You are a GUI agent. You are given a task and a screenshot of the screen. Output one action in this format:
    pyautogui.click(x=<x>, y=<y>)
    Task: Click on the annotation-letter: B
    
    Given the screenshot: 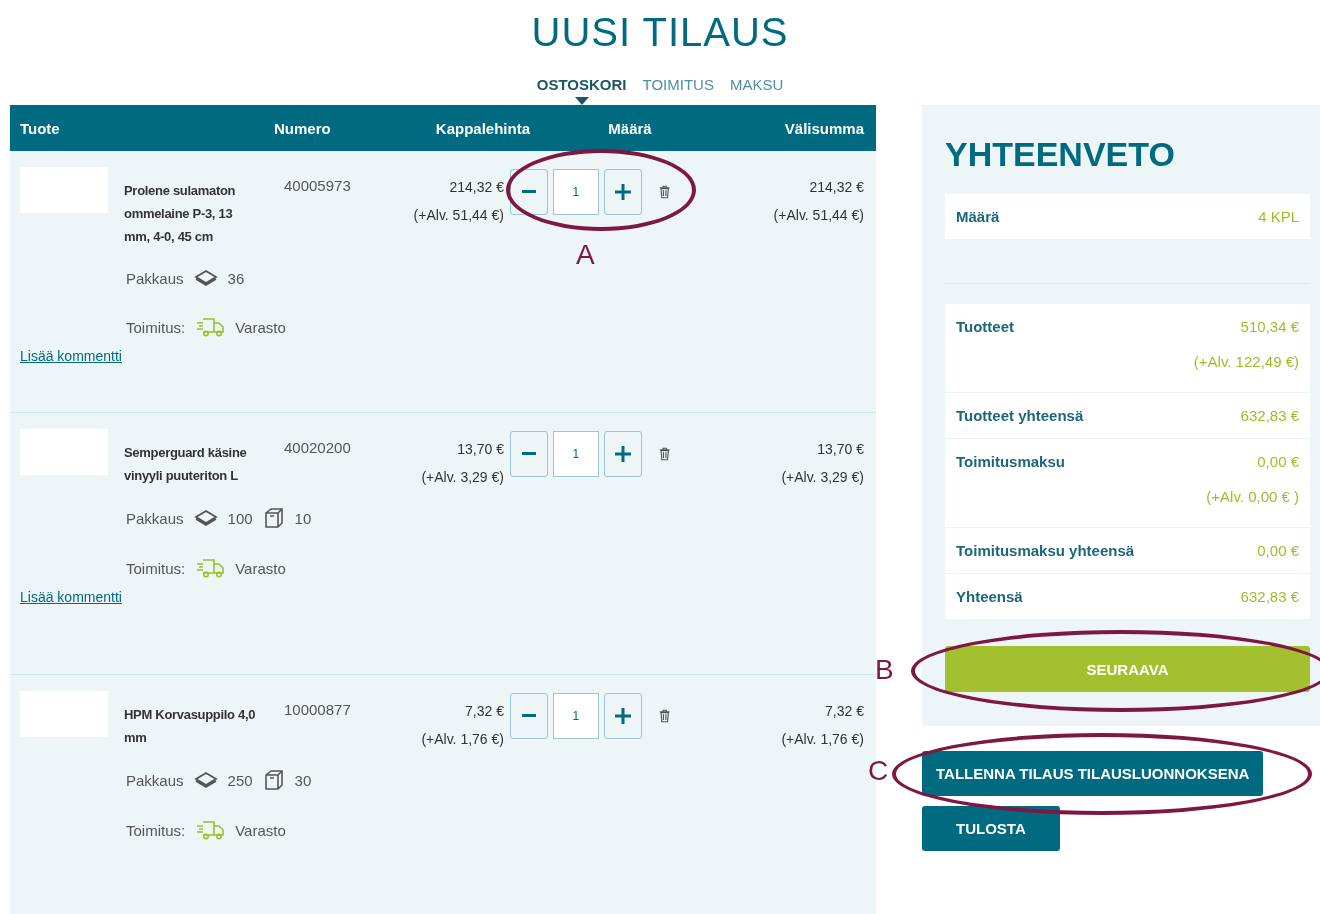 What is the action you would take?
    pyautogui.click(x=884, y=670)
    